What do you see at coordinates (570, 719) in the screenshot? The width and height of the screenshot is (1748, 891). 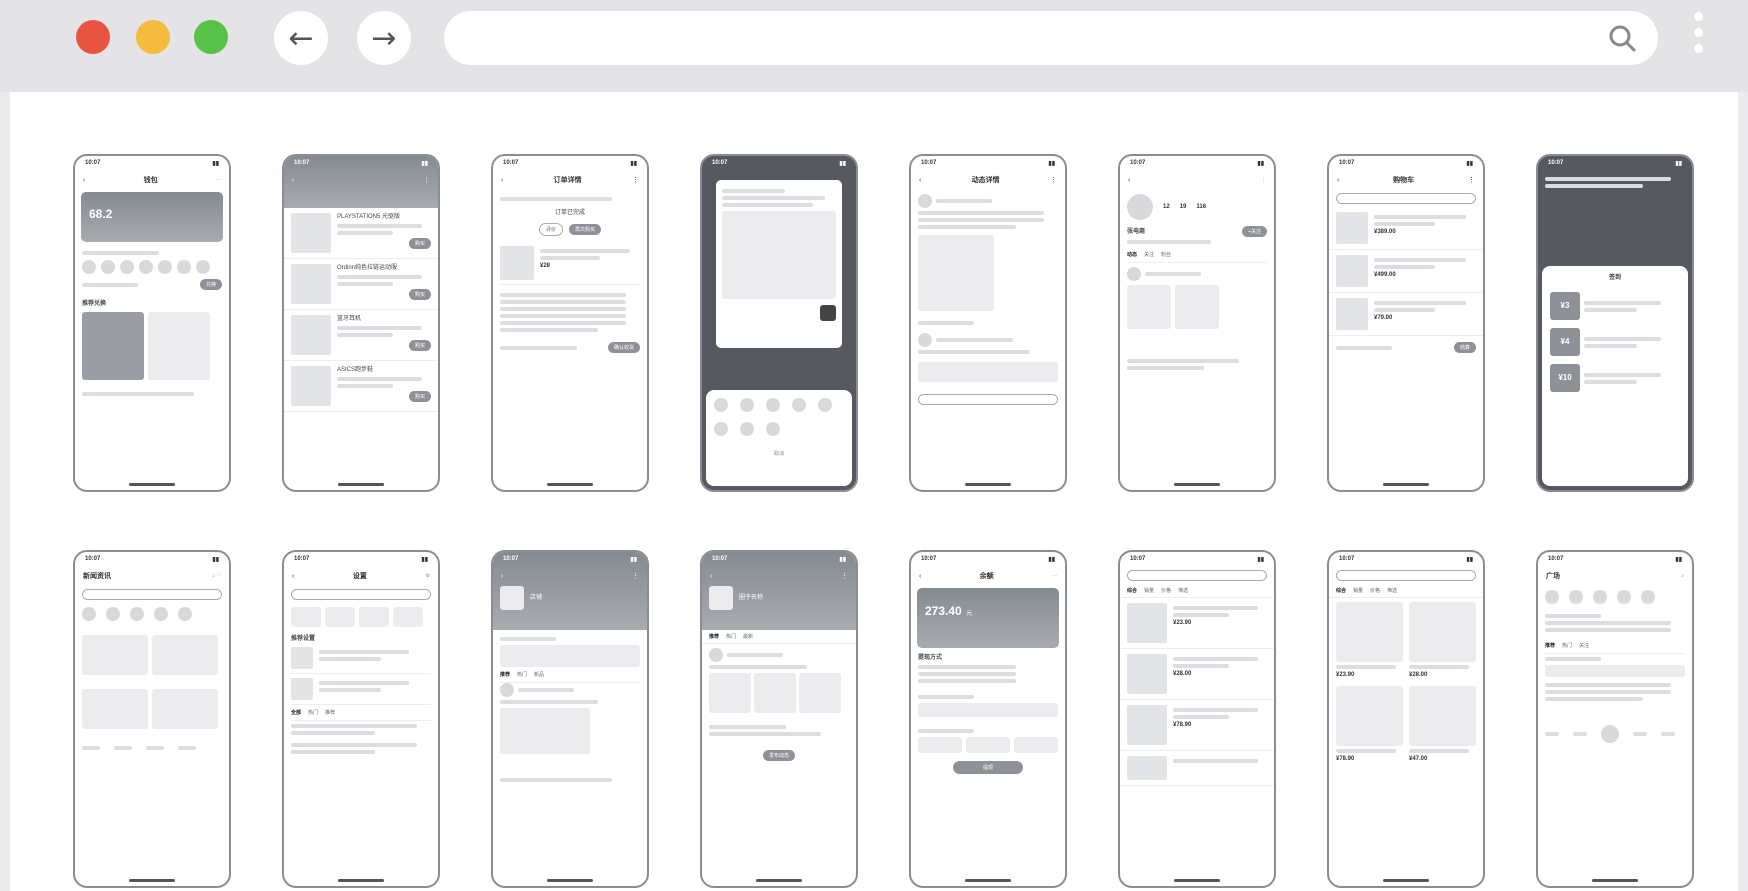 I see `screen-shop: 10:07 ▮▮ ‹ ⋮ 店铺 推荐 热门 新品` at bounding box center [570, 719].